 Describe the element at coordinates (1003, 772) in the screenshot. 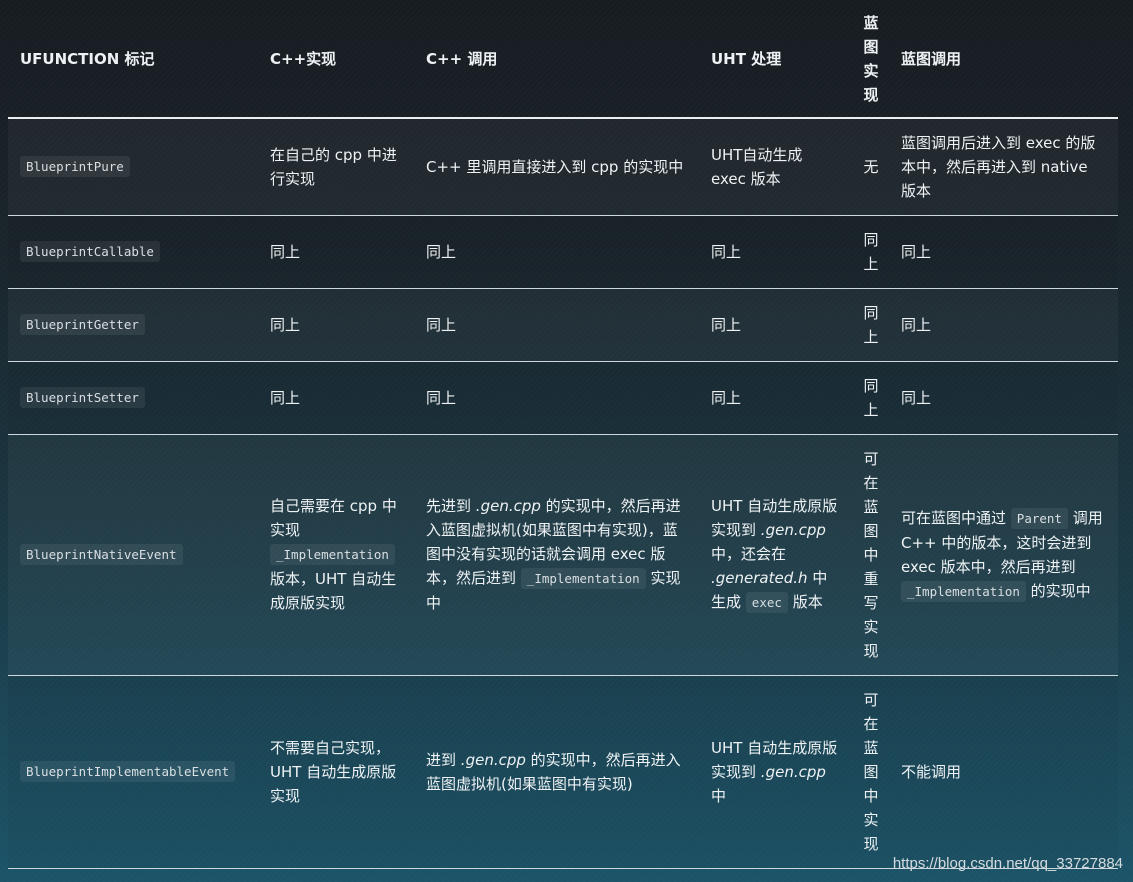

I see `cell-bp-call: 不能调用` at that location.